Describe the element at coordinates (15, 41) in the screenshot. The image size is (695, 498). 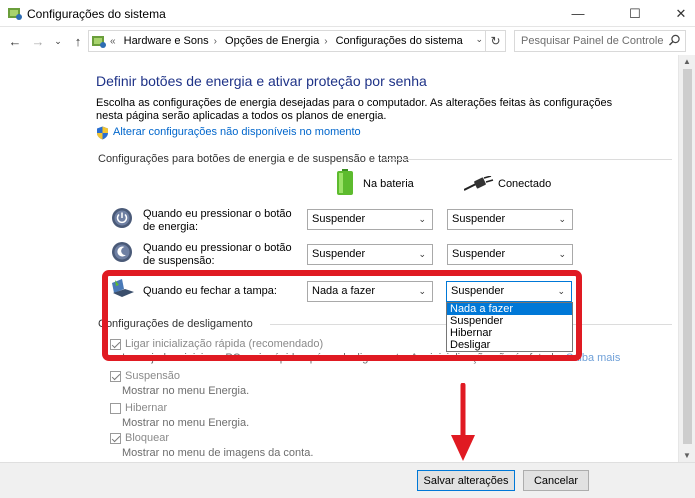
I see `back-arrow-icon: ←` at that location.